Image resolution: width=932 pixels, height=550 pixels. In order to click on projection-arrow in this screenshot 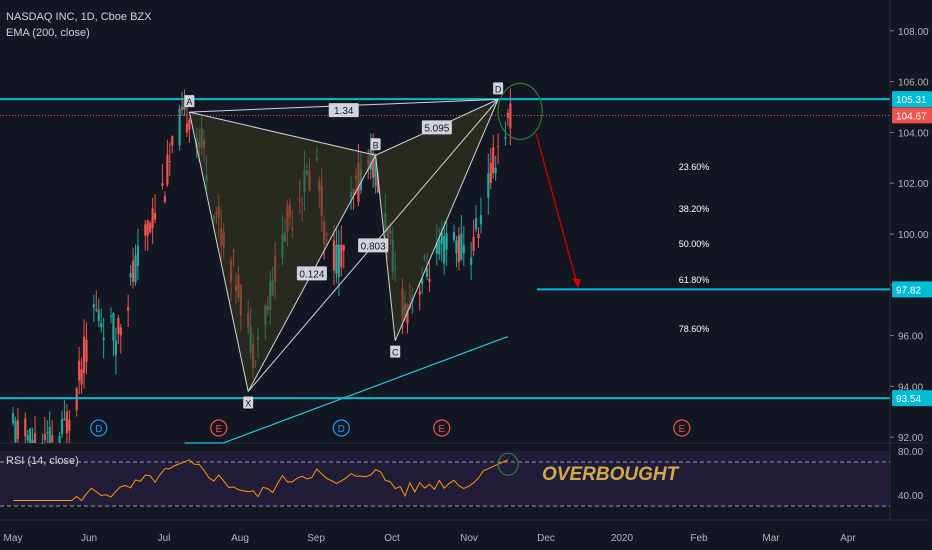, I will do `click(557, 210)`.